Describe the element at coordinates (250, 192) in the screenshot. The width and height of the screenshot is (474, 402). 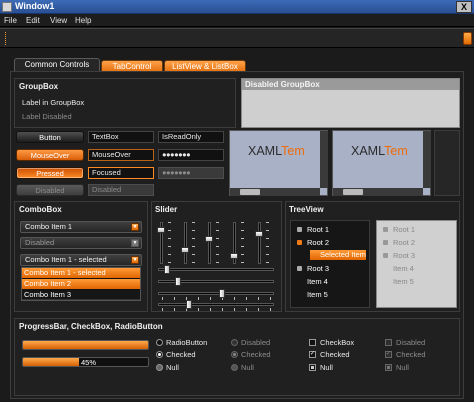
I see `scrollviewer-1-thumb` at that location.